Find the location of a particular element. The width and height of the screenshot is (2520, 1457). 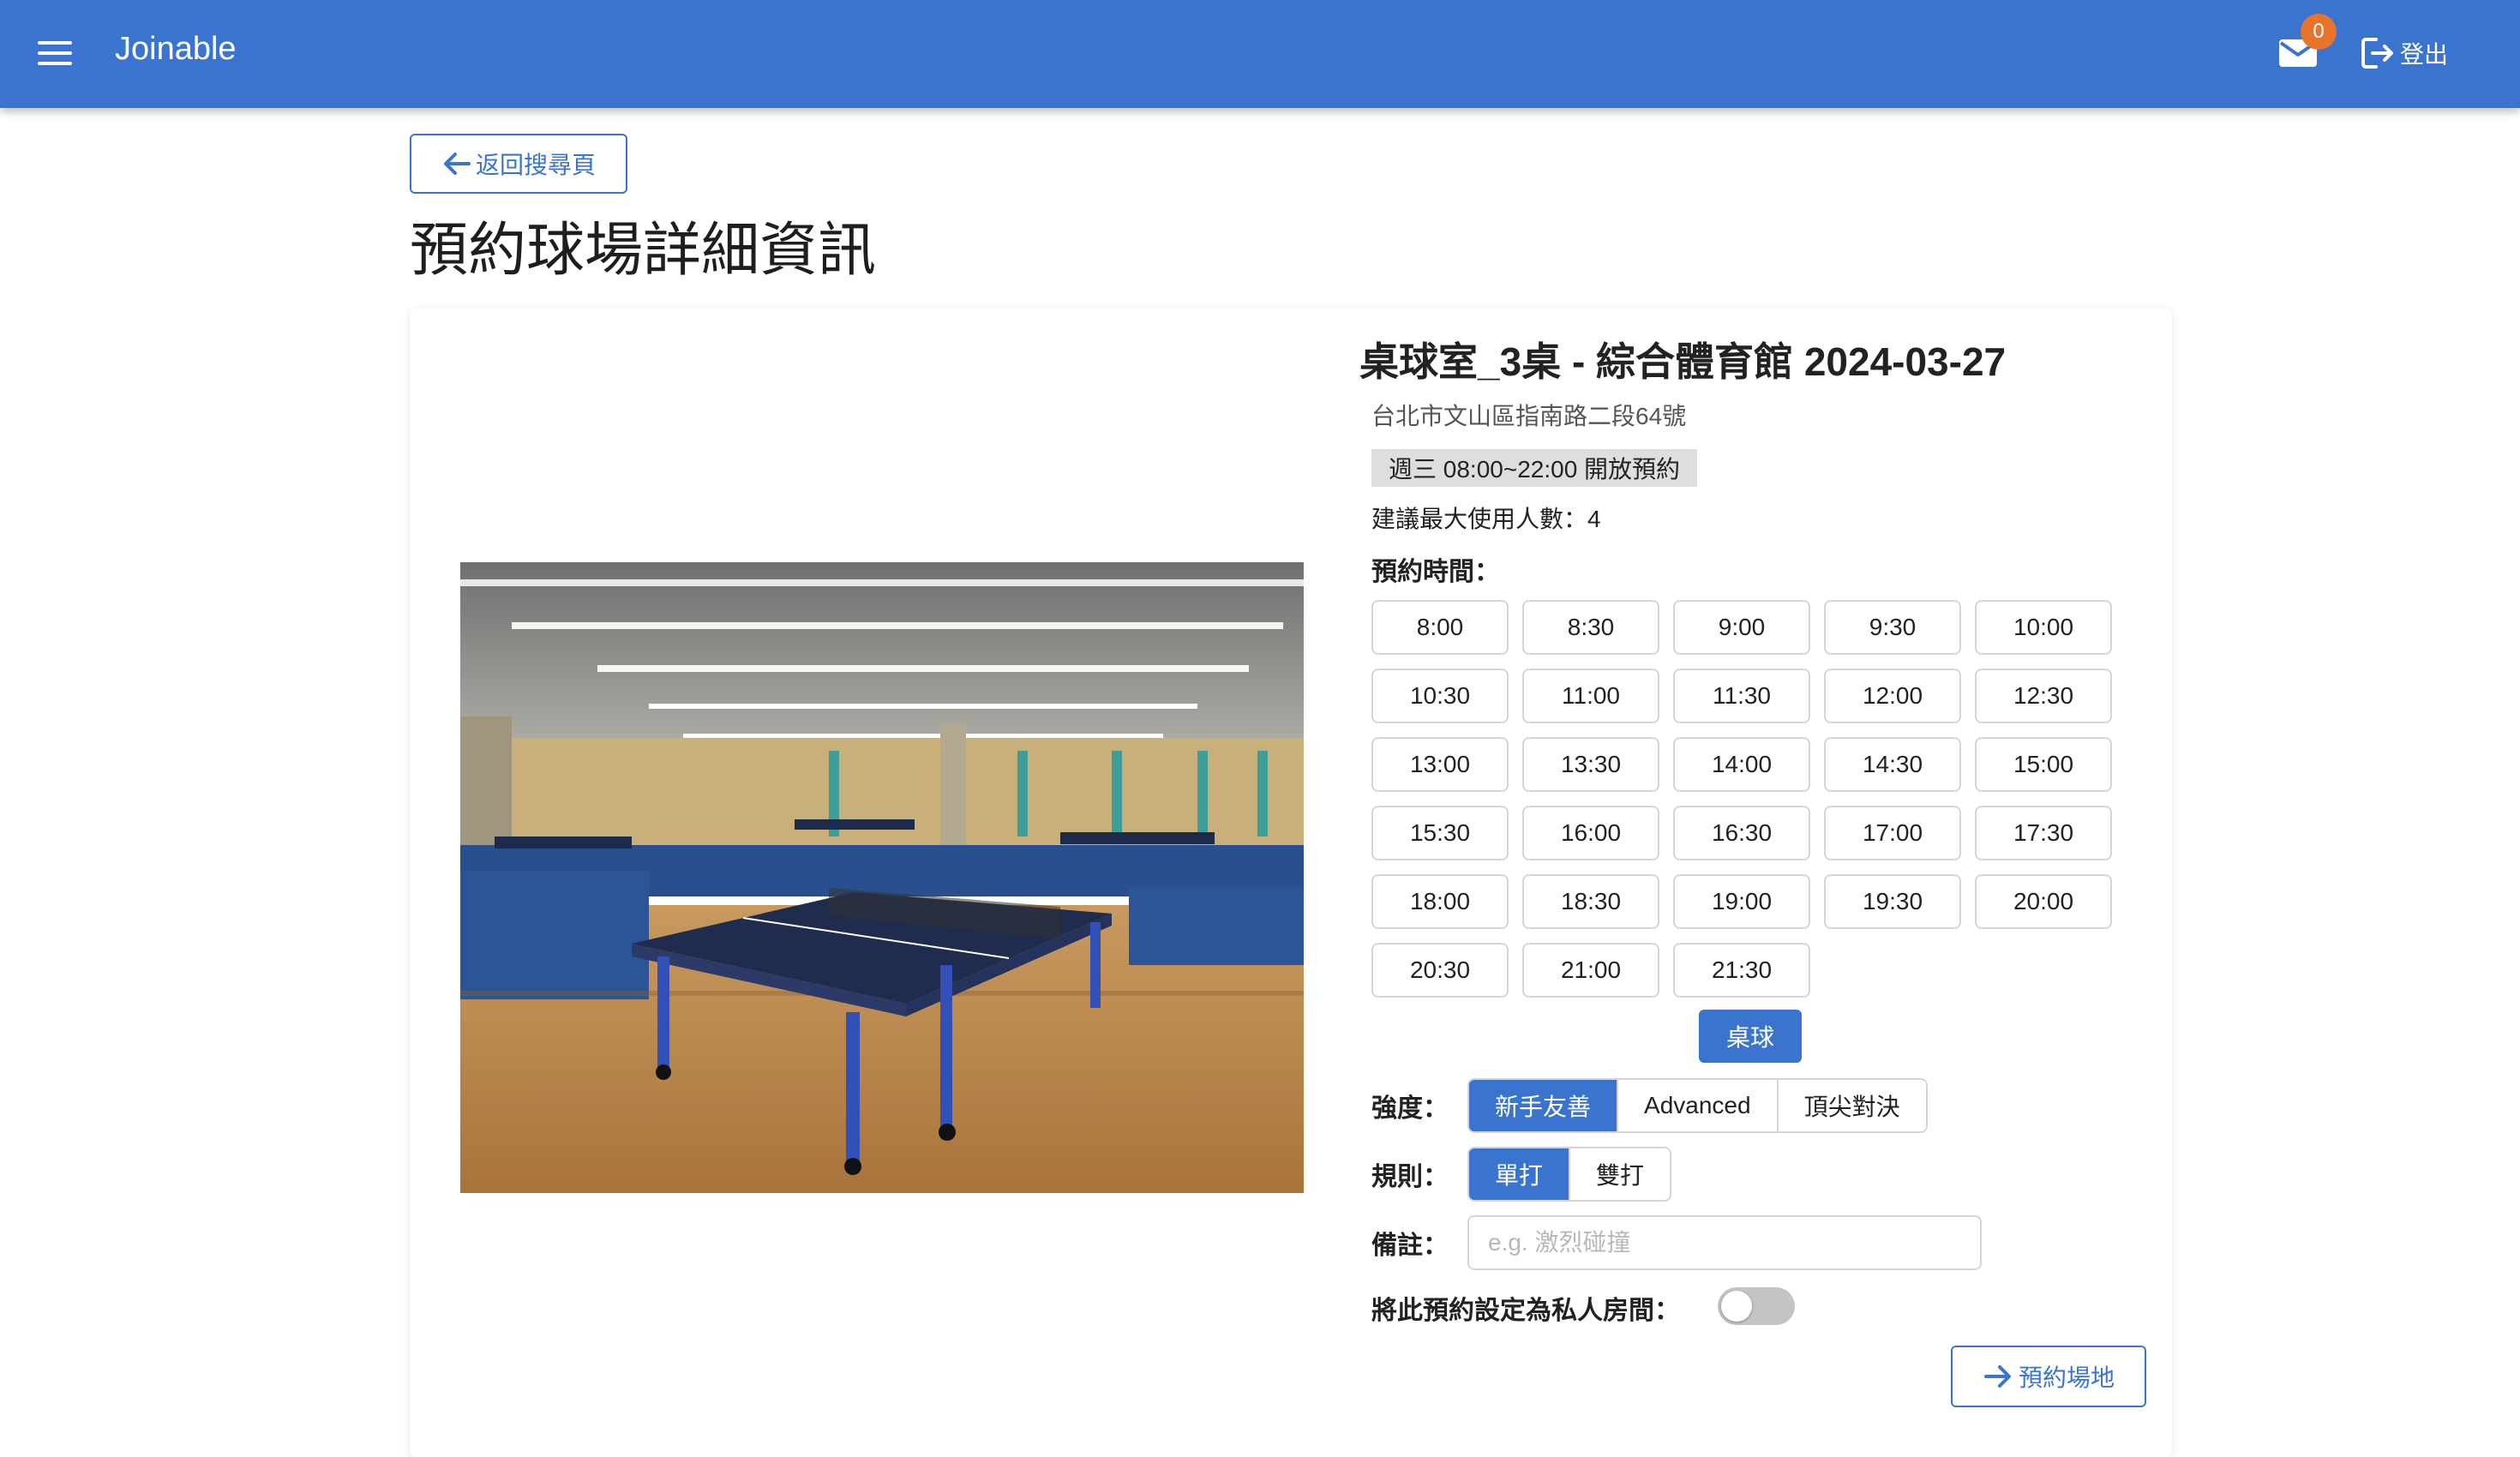

back-button-label: 返回搜尋頁 is located at coordinates (535, 165).